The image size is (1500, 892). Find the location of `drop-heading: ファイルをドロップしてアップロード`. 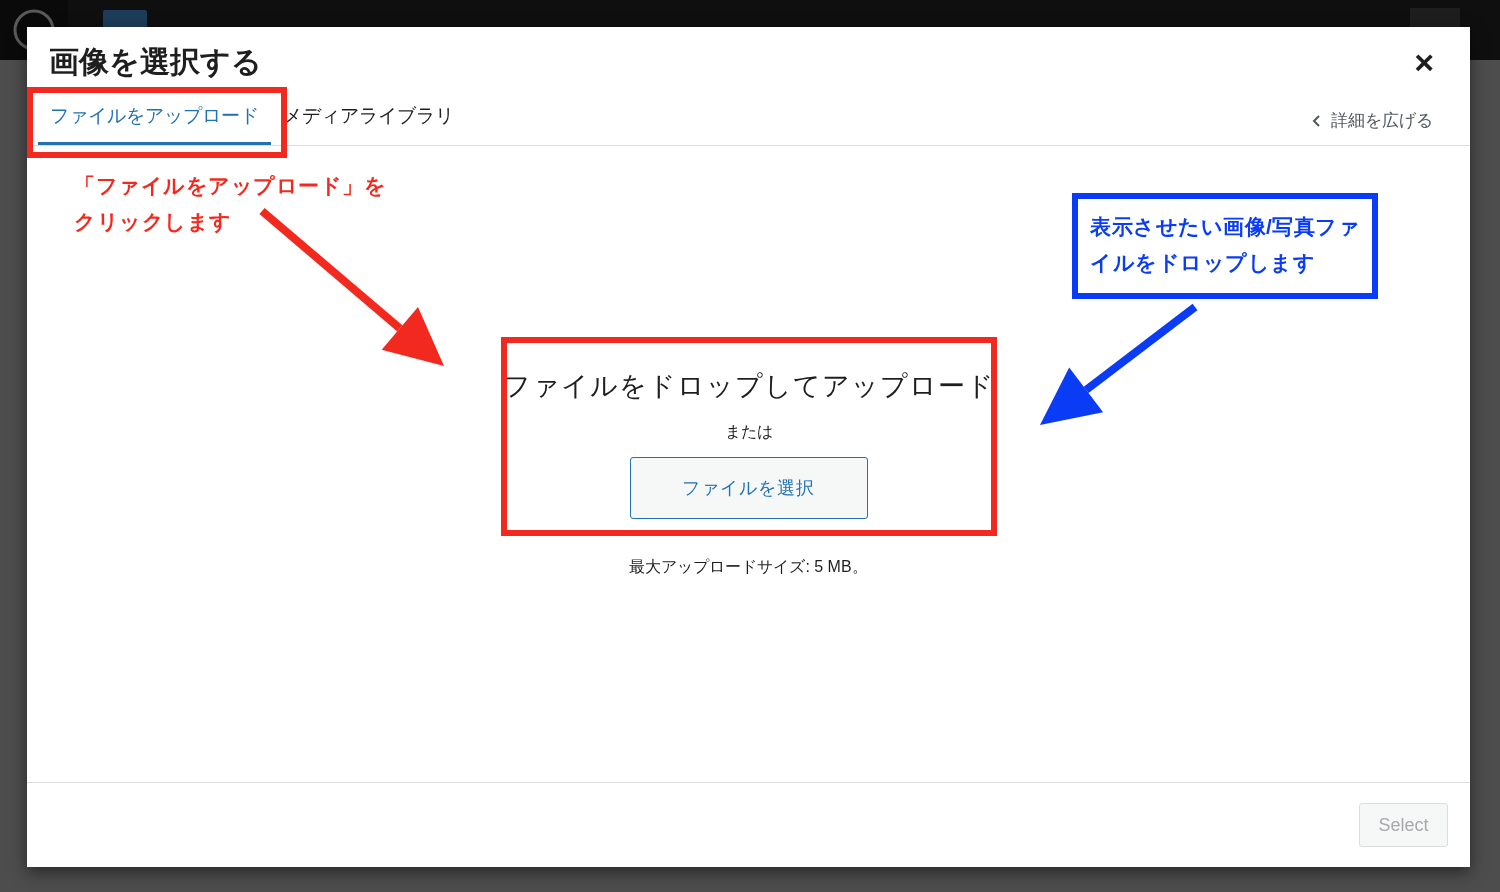

drop-heading: ファイルをドロップしてアップロード is located at coordinates (748, 386).